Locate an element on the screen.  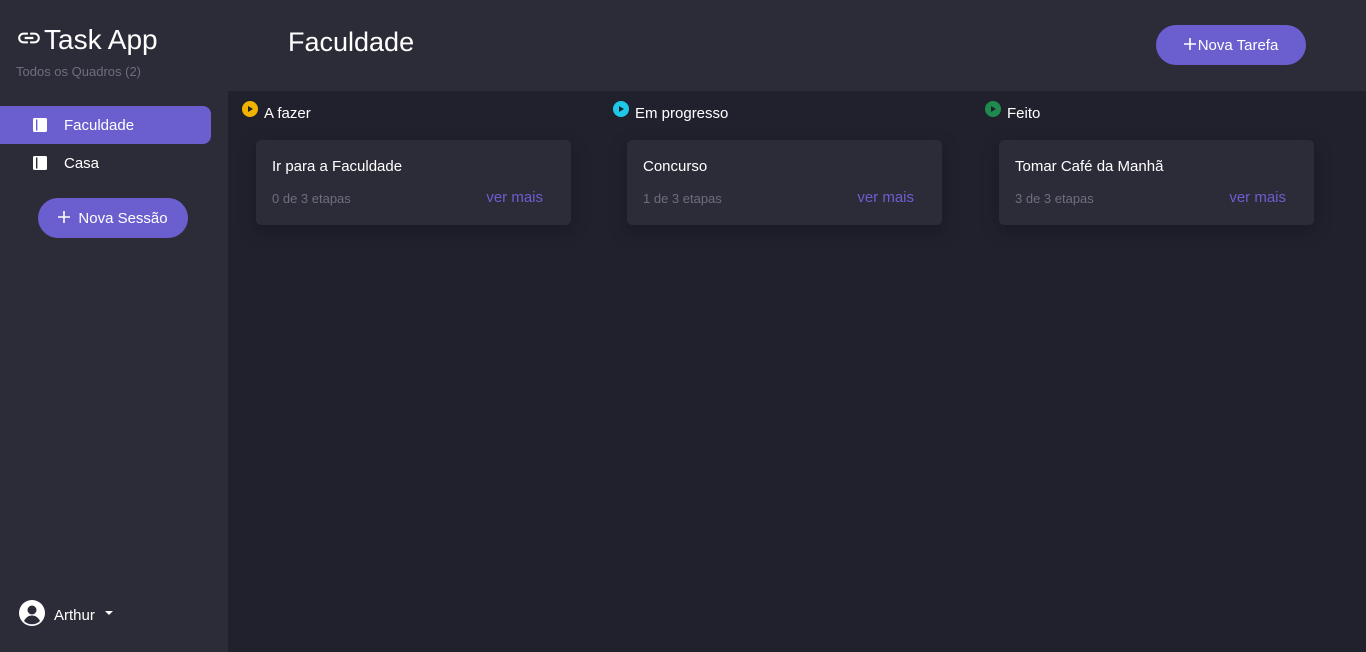
column-header: Em progresso is located at coordinates (670, 111).